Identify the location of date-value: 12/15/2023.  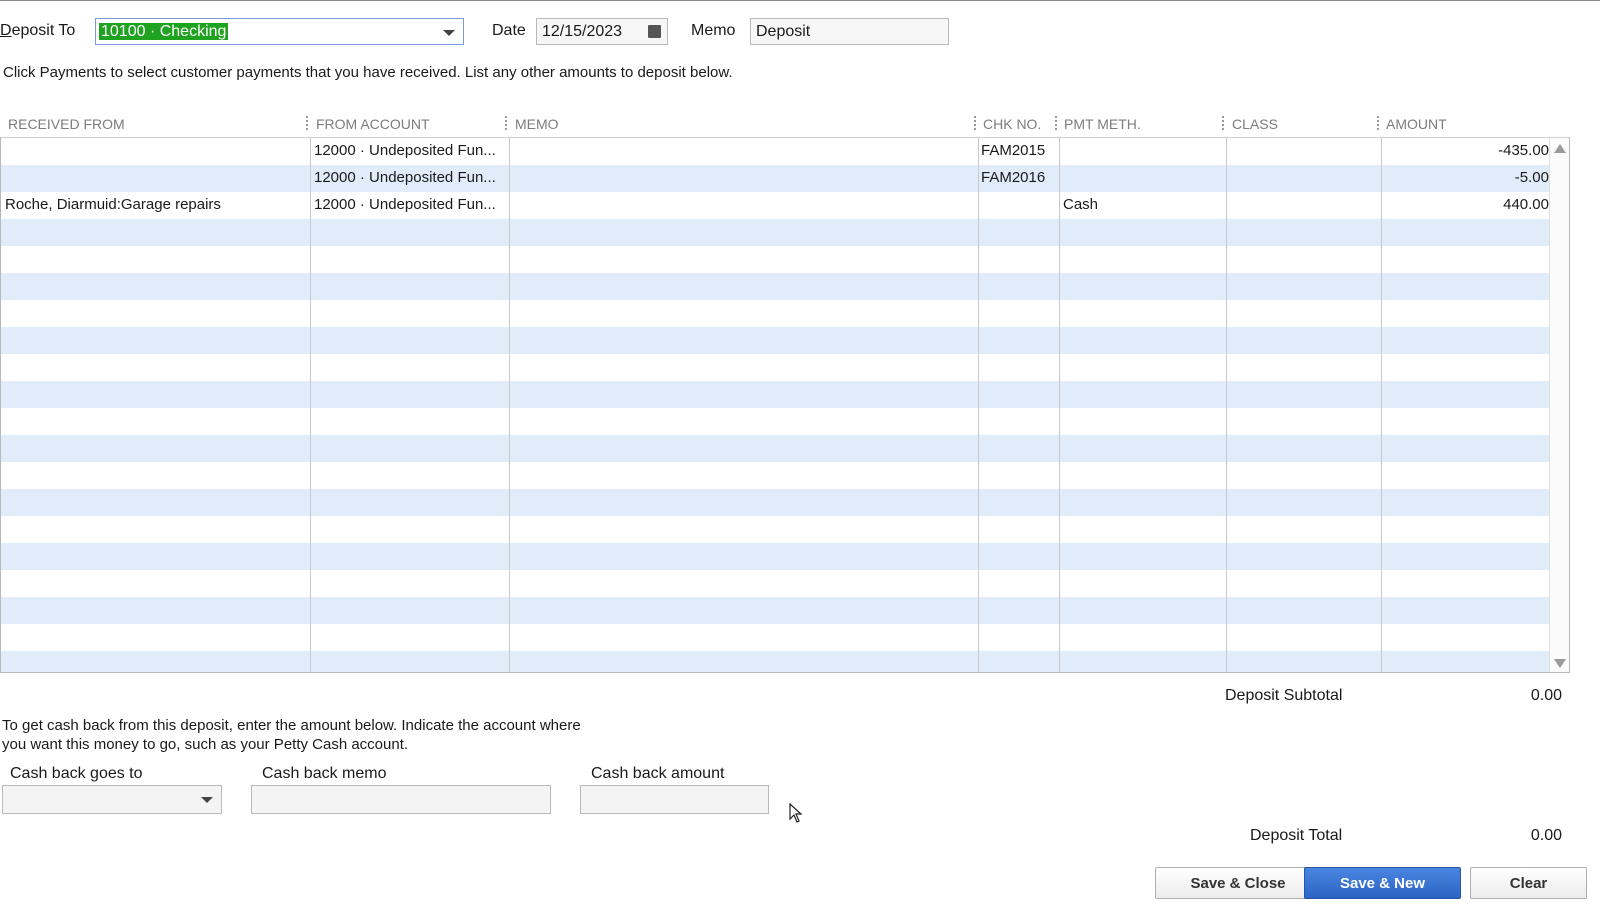
(582, 31).